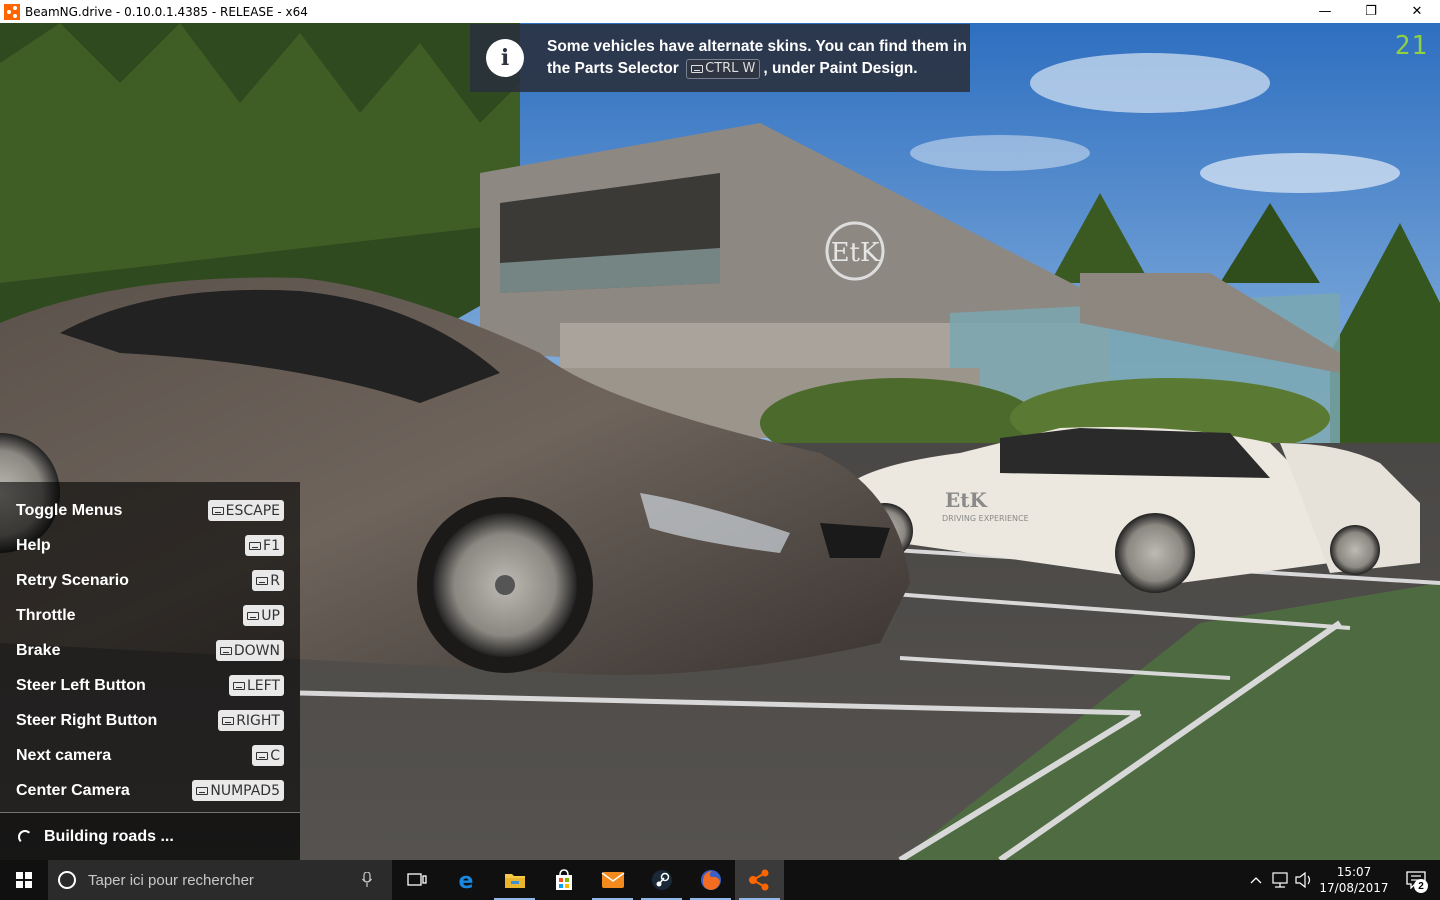 The width and height of the screenshot is (1440, 900). I want to click on edge-icon: e, so click(465, 880).